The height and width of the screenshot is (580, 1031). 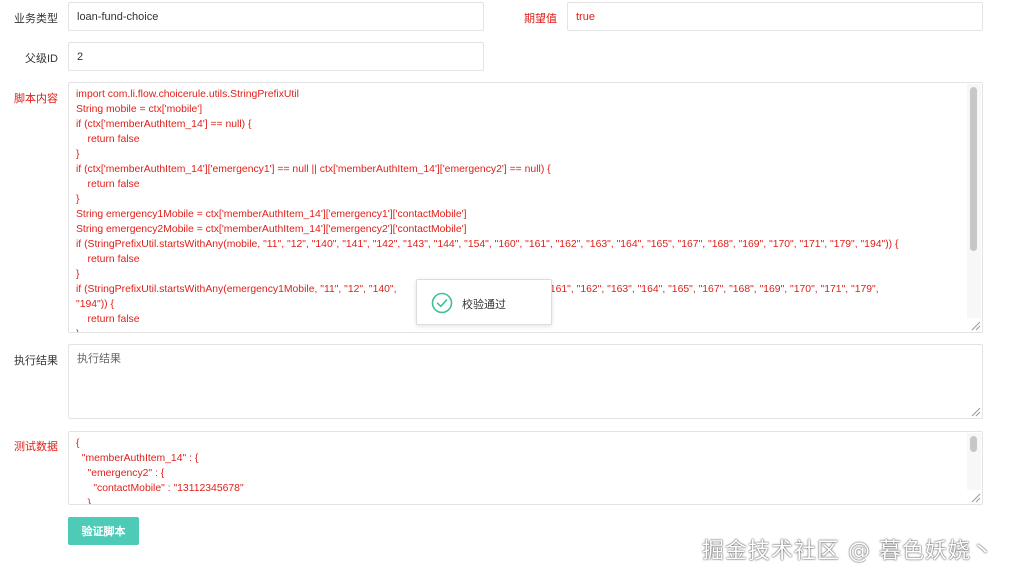 I want to click on expected-value-label: 期望值, so click(x=540, y=19).